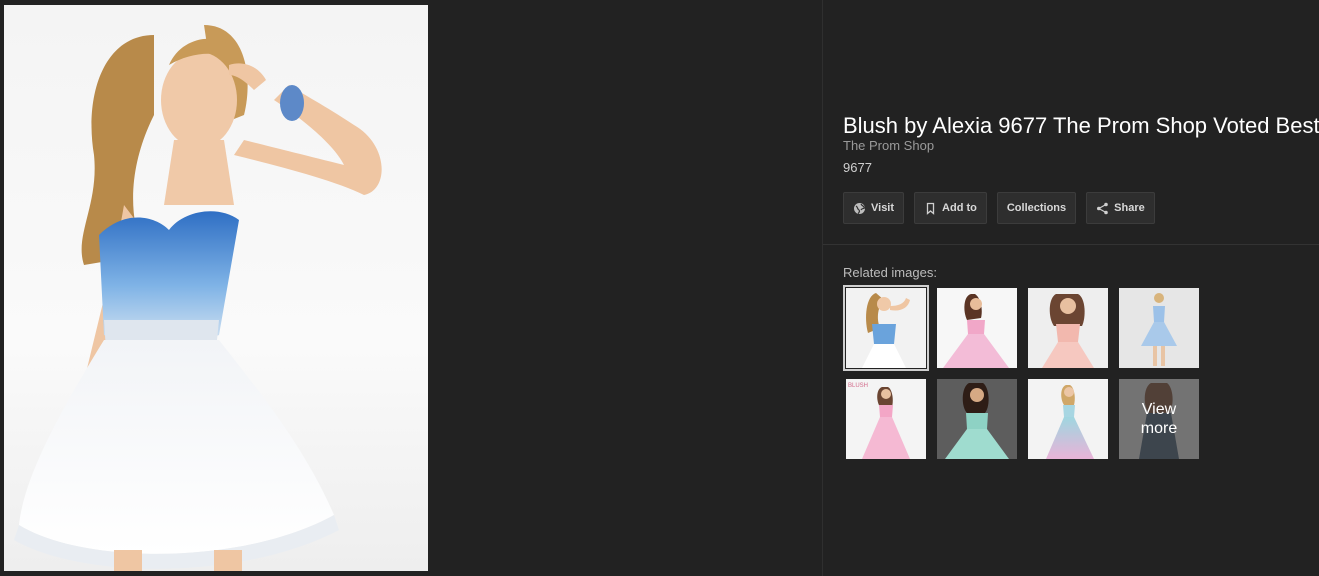 Image resolution: width=1319 pixels, height=576 pixels. I want to click on related-images-label: Related images:, so click(890, 272).